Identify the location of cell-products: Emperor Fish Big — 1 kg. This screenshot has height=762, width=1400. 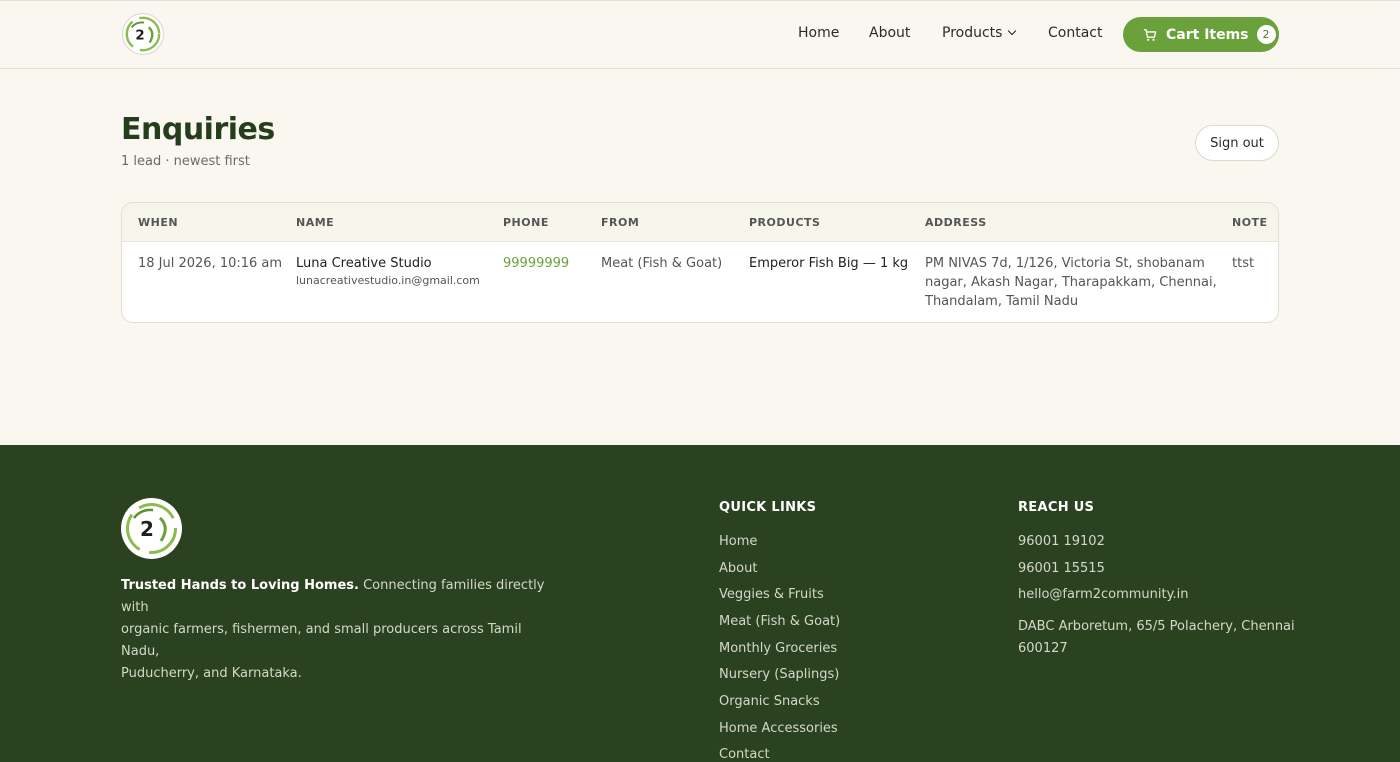
(829, 263).